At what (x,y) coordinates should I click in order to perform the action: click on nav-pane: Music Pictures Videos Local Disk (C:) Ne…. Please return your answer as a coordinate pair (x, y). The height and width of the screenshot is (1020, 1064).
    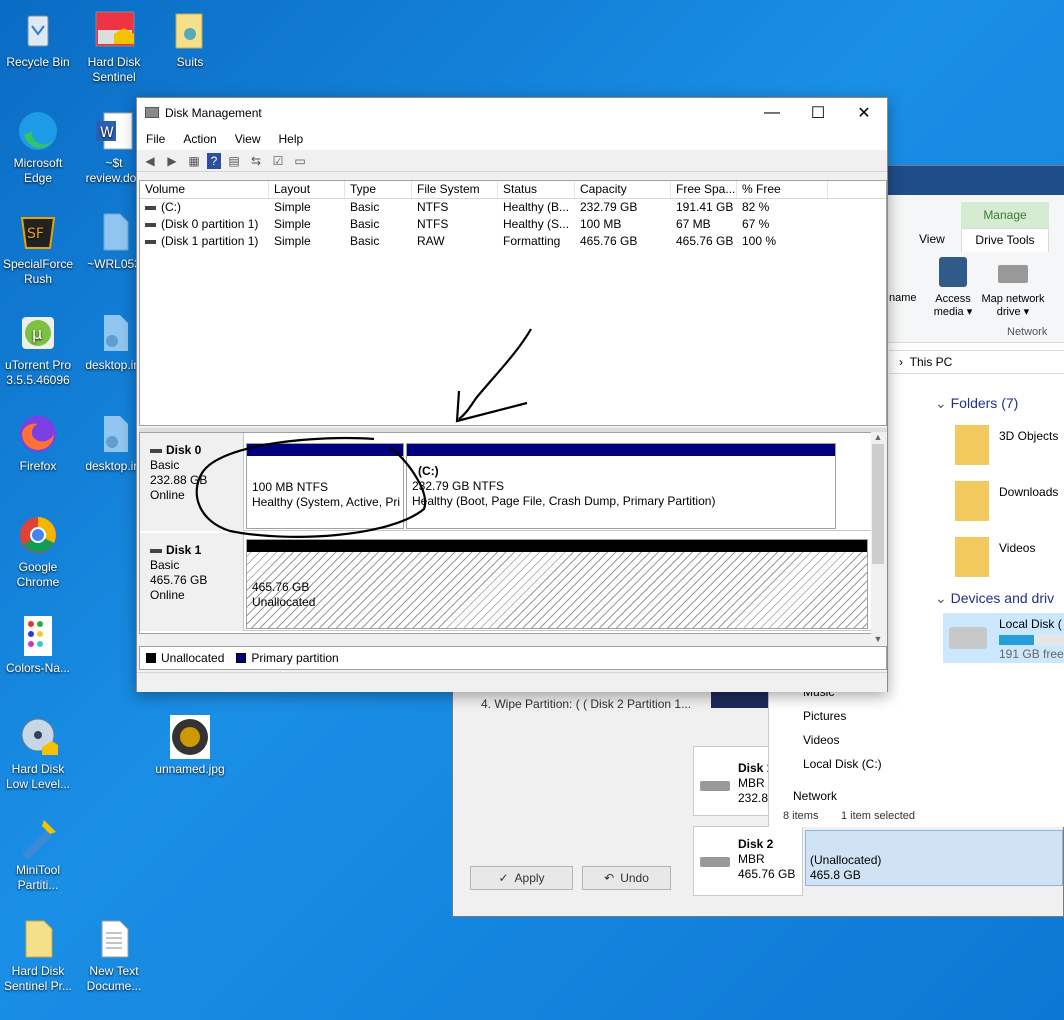
    Looking at the image, I should click on (839, 746).